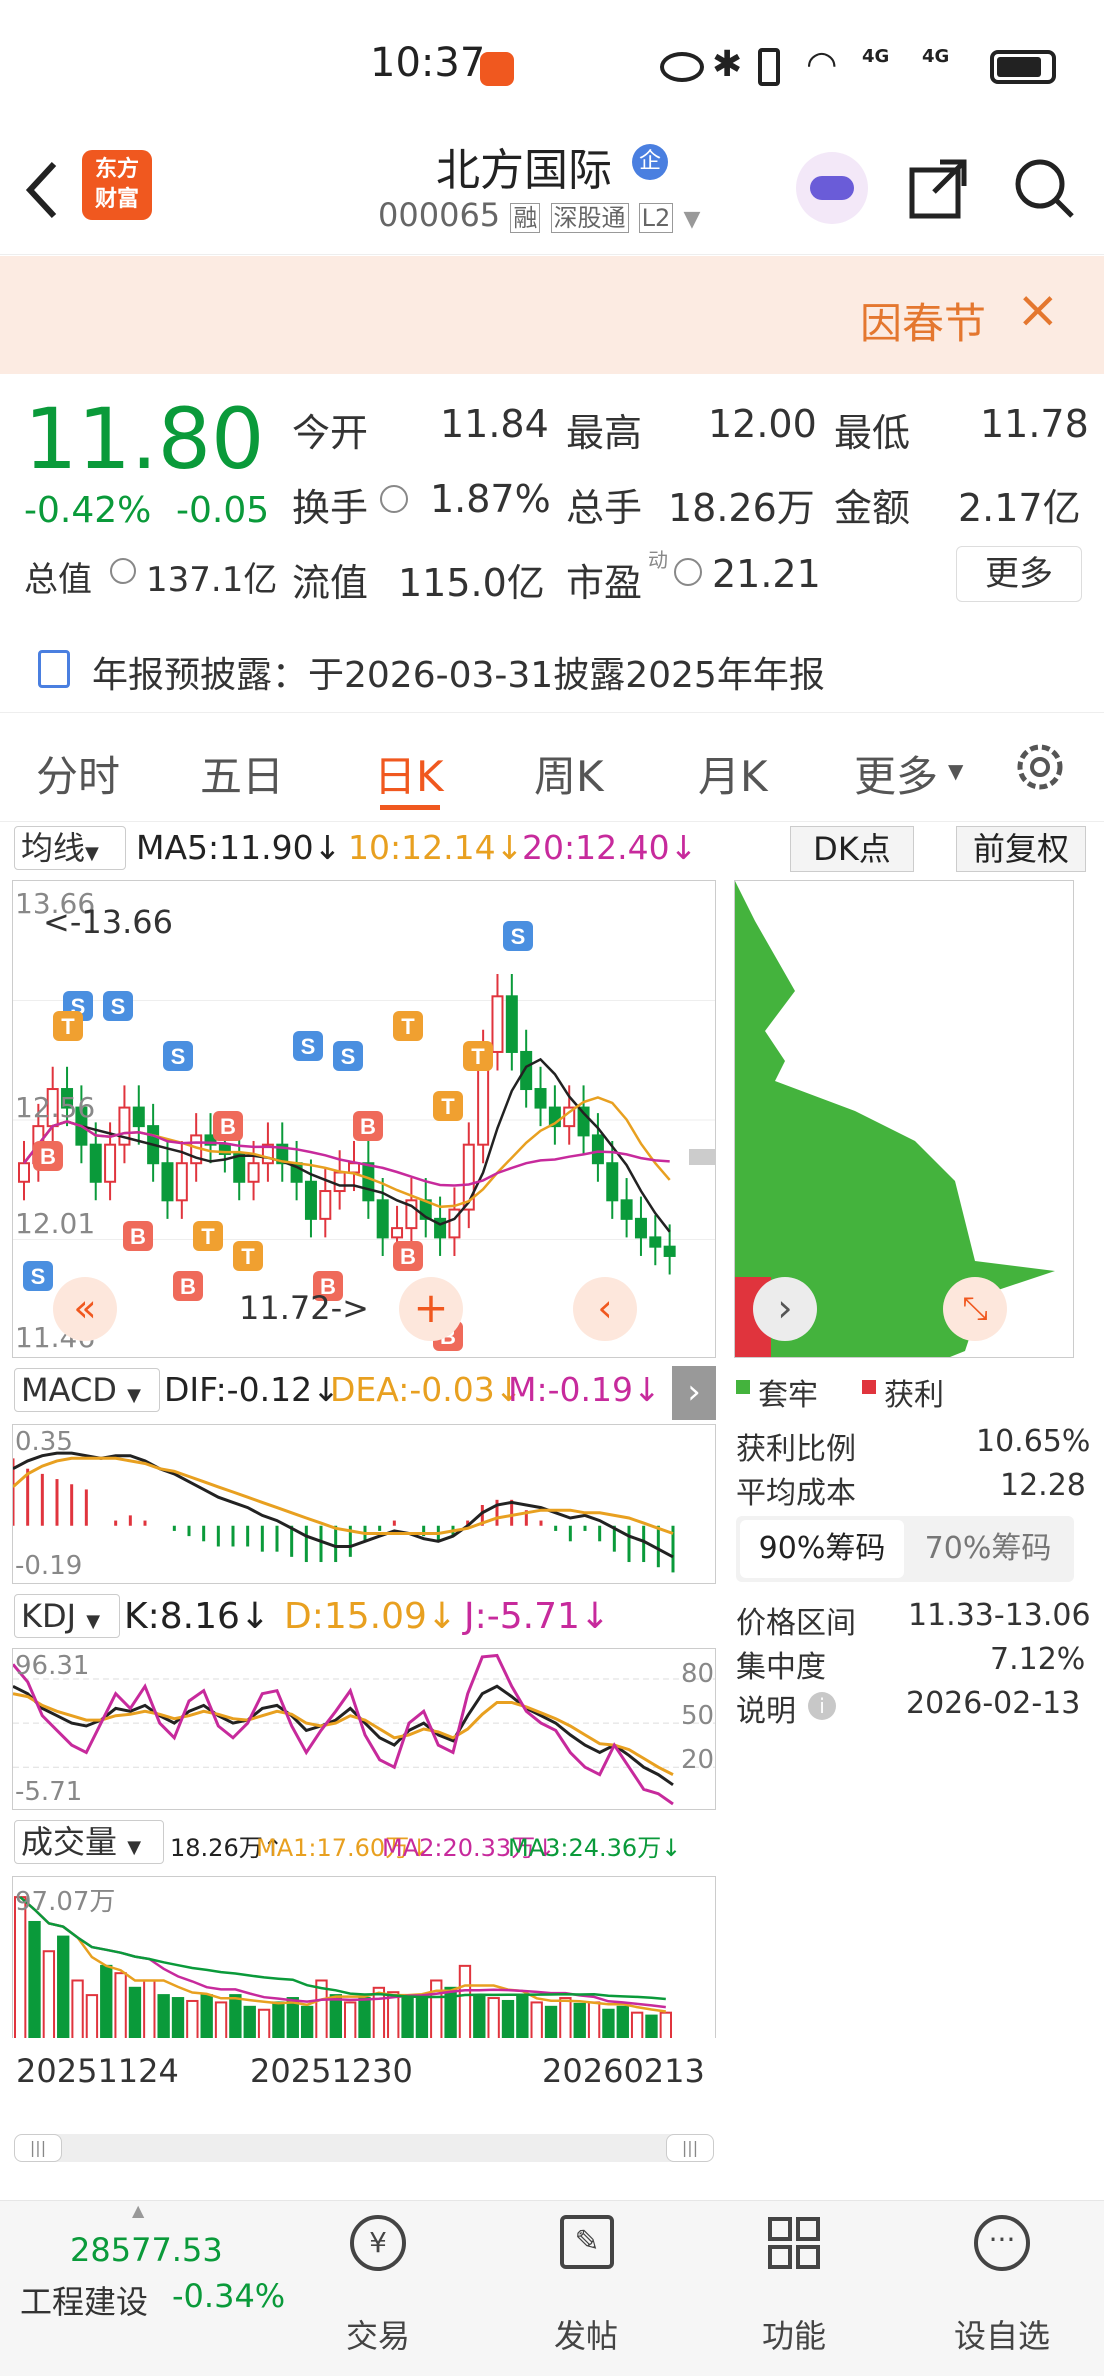  Describe the element at coordinates (537, 1616) in the screenshot. I see `kdj-j: J:-5.71↓` at that location.